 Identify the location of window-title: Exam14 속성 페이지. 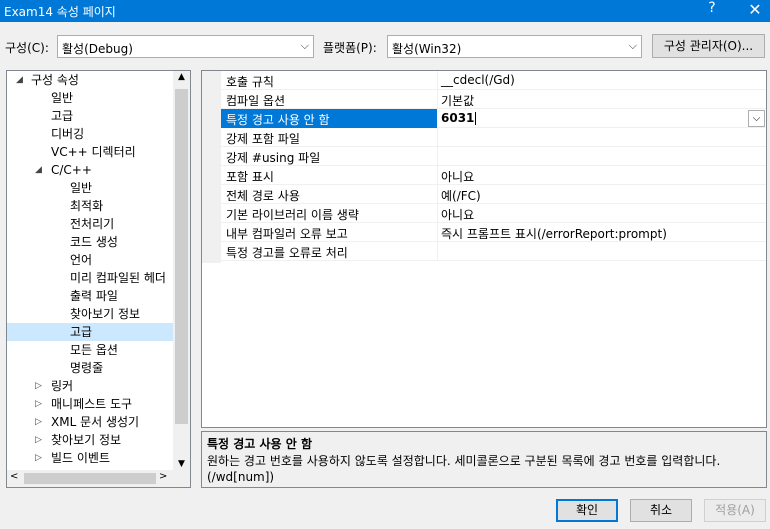
(60, 12).